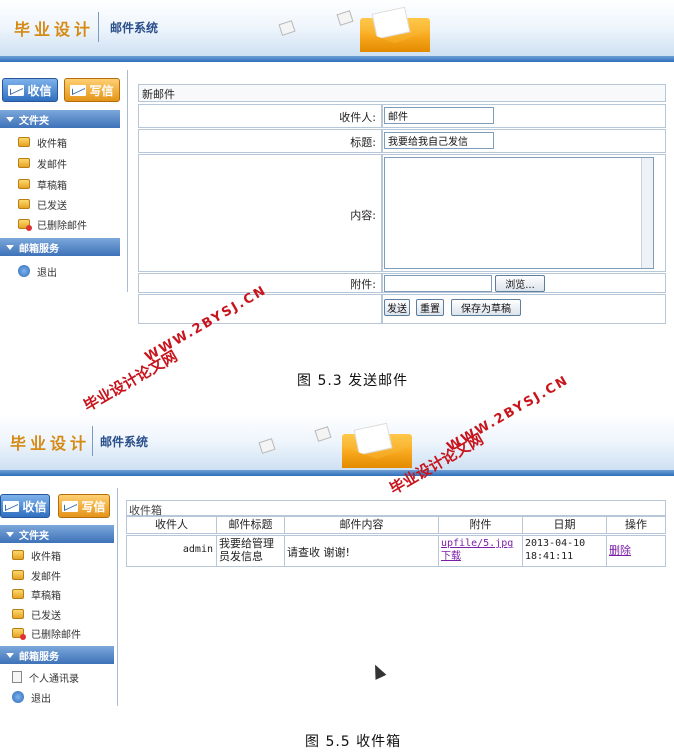 The image size is (674, 754). What do you see at coordinates (378, 671) in the screenshot?
I see `mouse-cursor-icon` at bounding box center [378, 671].